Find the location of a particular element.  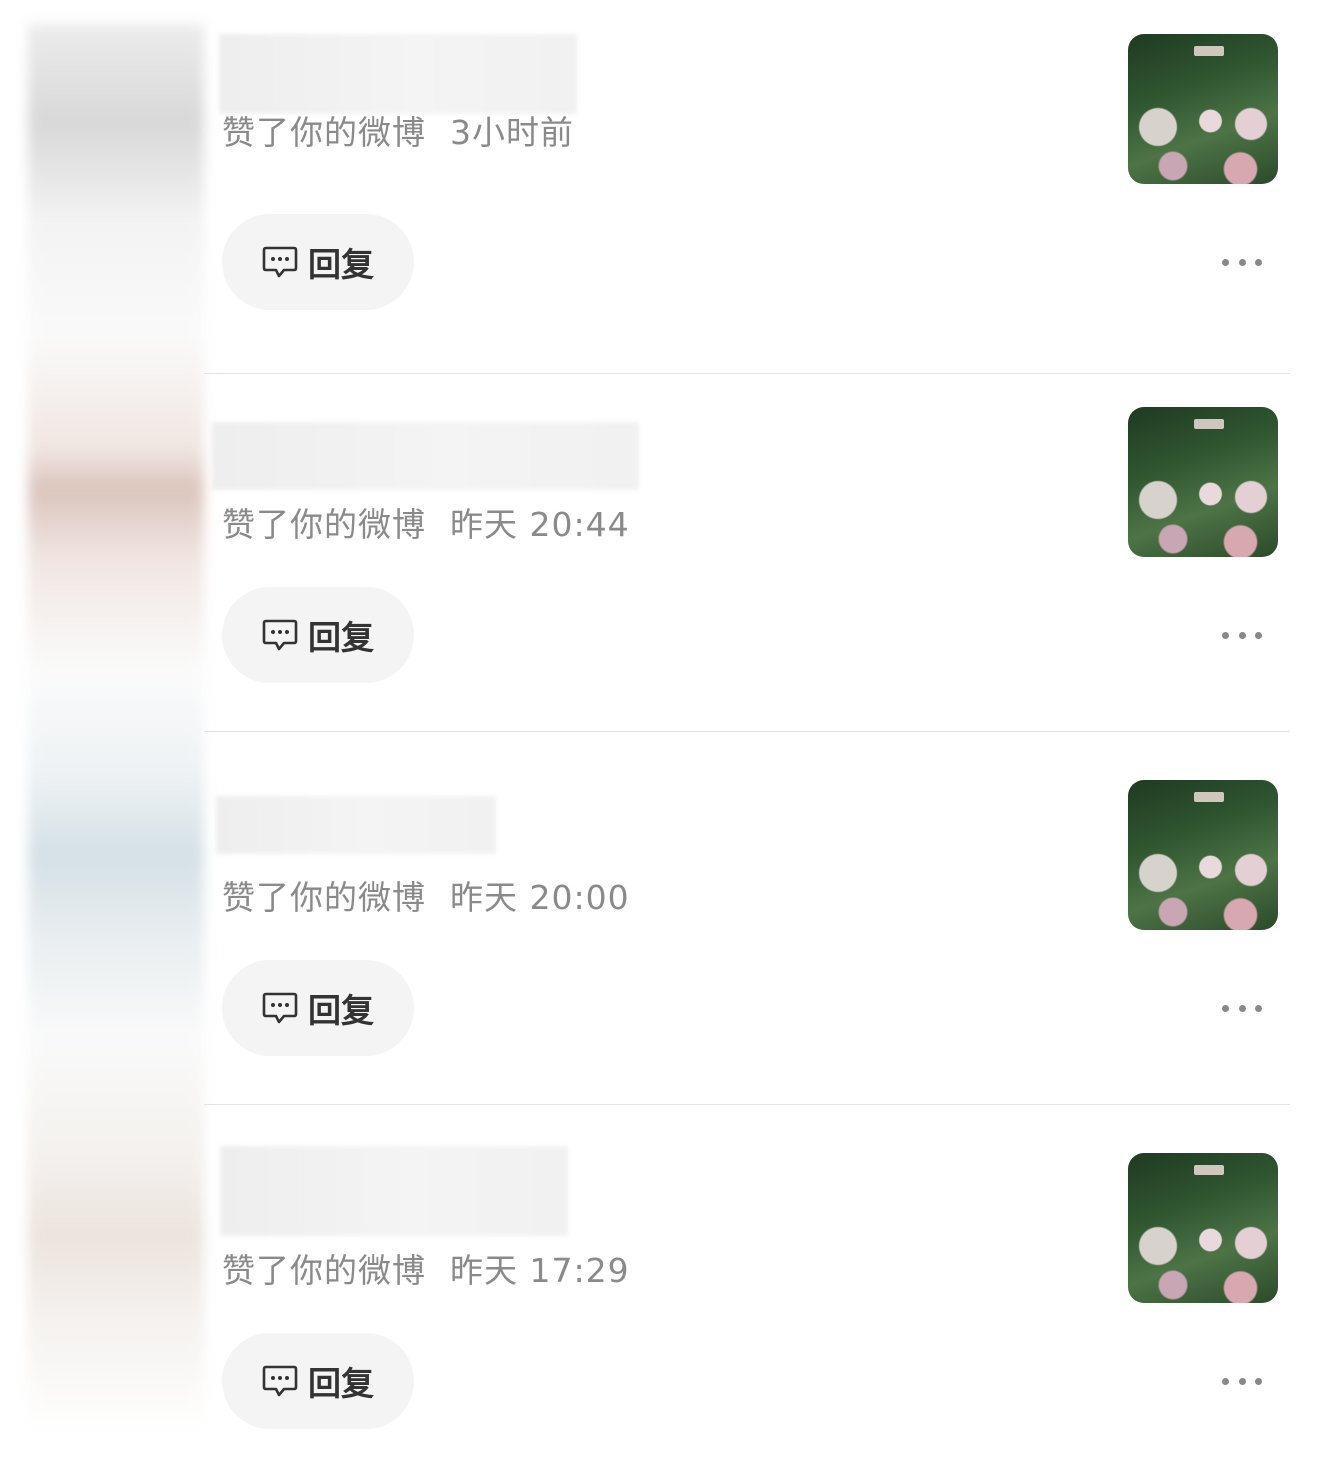

notification-meta: 赞了你的微博 昨天 20:00 is located at coordinates (426, 895).